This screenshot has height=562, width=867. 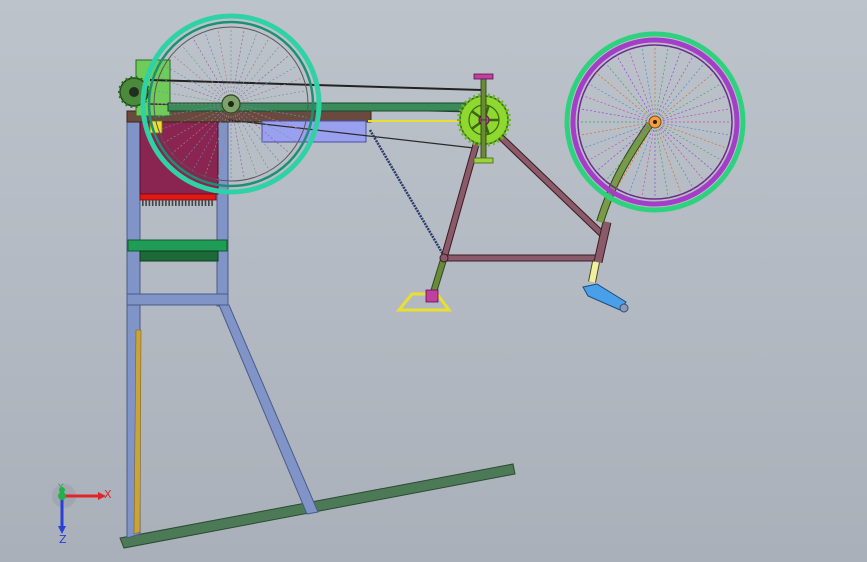 I want to click on rear-foot-stand, so click(x=423, y=300).